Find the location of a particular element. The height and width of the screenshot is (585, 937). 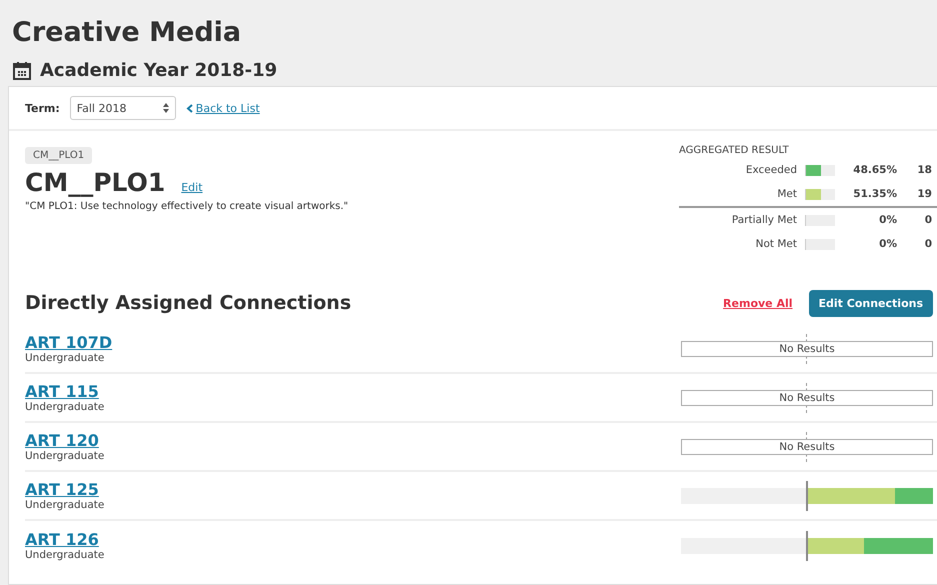

result-label: Not Met is located at coordinates (776, 244).